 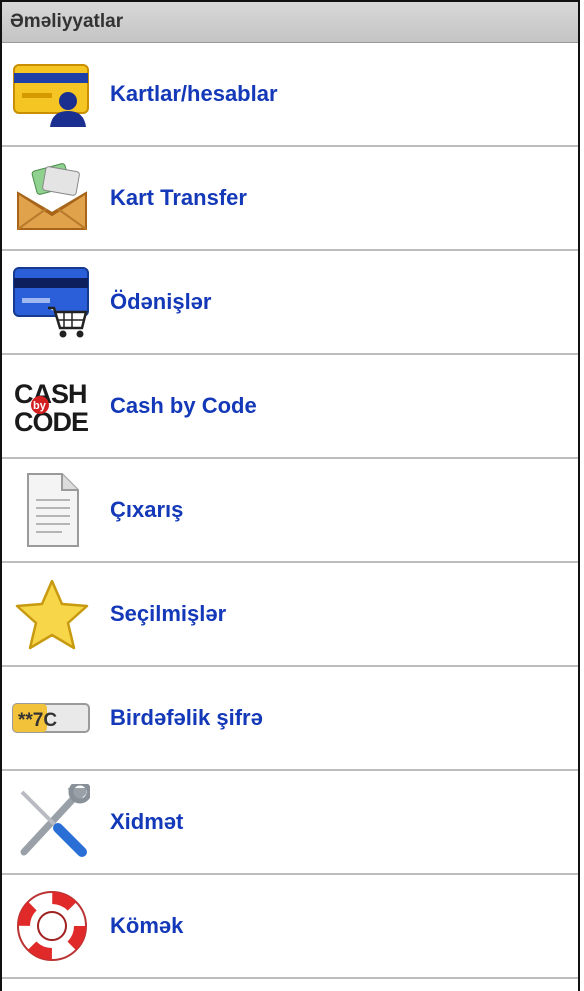 What do you see at coordinates (51, 421) in the screenshot?
I see `cash-logo-bottom: CODE` at bounding box center [51, 421].